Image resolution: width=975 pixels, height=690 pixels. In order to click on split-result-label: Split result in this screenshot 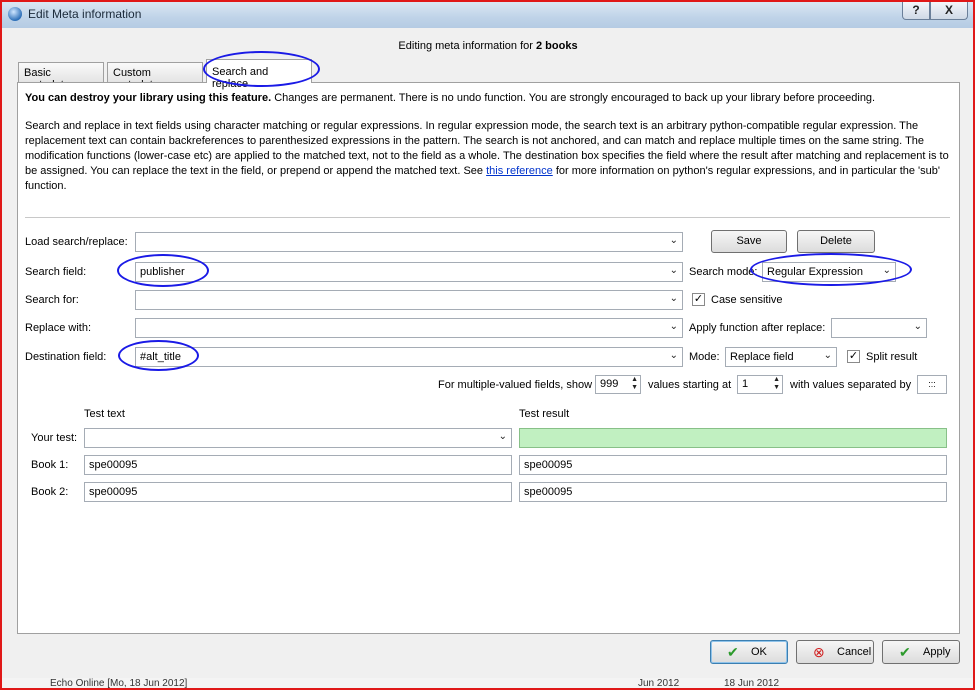, I will do `click(892, 357)`.